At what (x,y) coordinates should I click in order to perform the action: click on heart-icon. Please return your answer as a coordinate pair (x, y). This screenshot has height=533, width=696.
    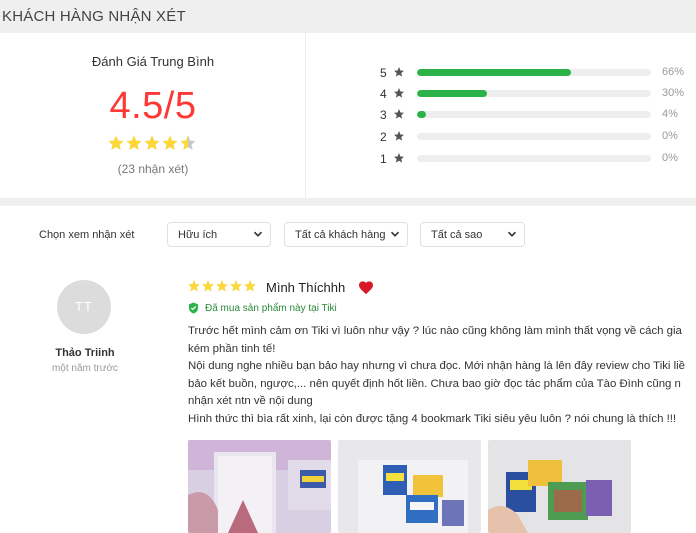
    Looking at the image, I should click on (366, 288).